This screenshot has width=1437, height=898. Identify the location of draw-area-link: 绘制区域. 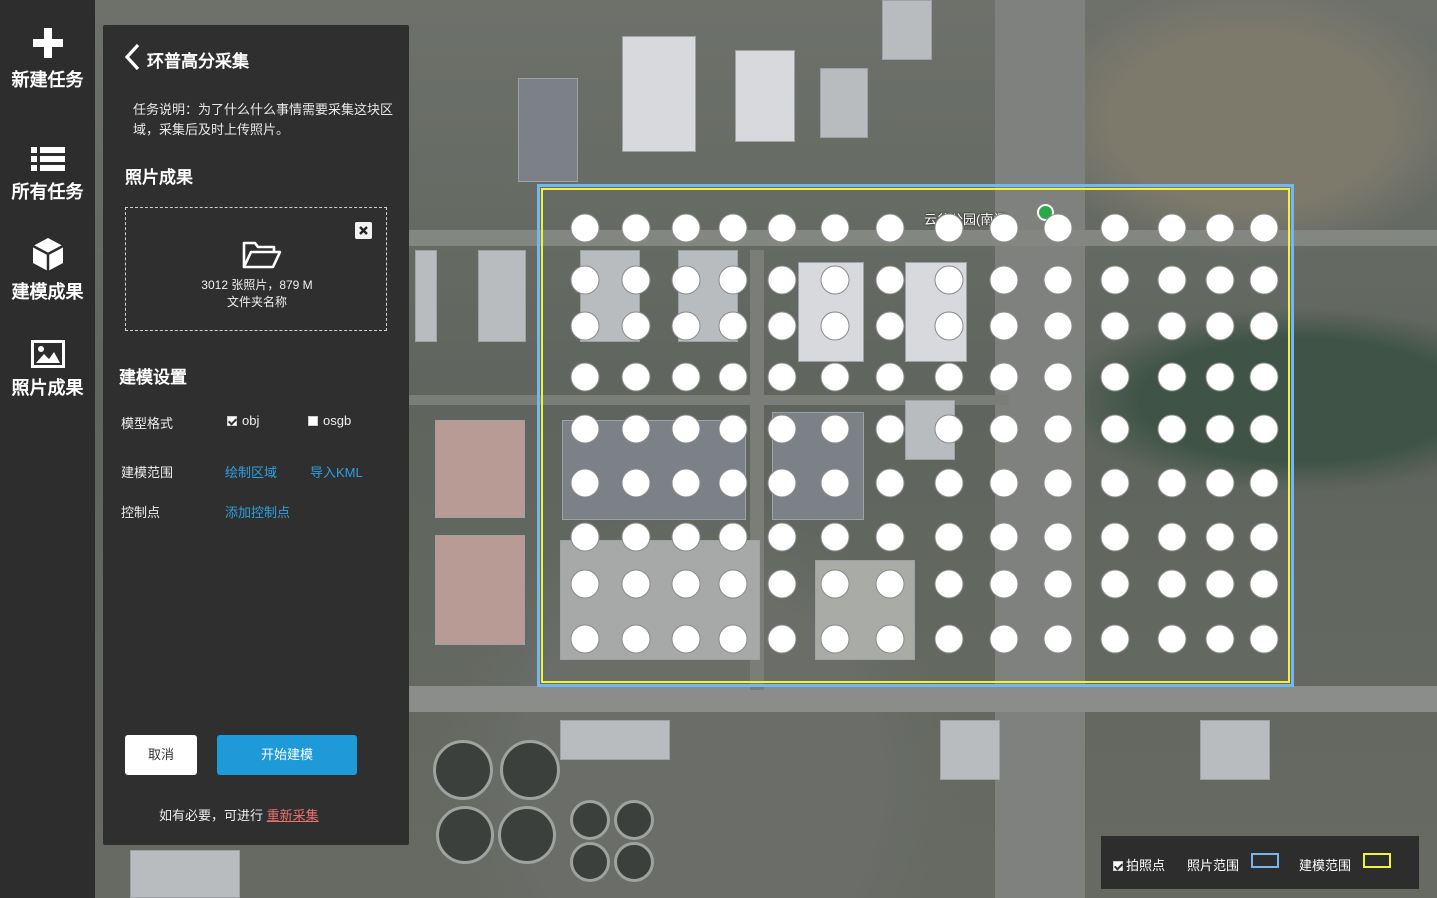
(251, 471).